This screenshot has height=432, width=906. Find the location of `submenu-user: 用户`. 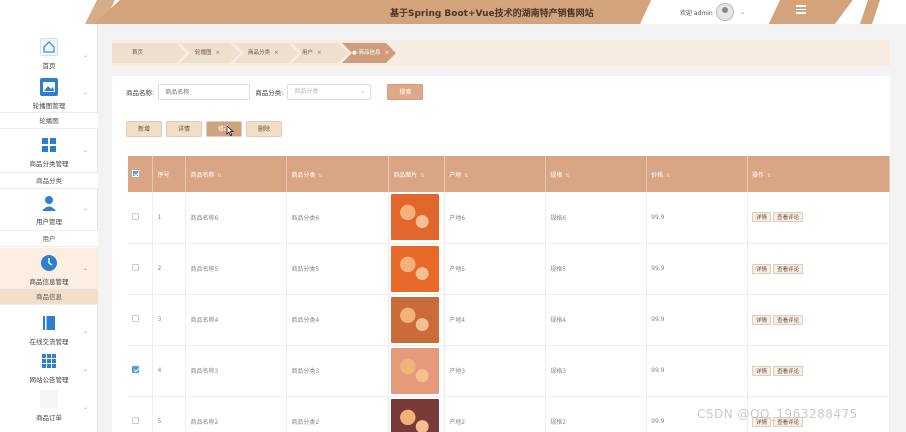

submenu-user: 用户 is located at coordinates (49, 238).